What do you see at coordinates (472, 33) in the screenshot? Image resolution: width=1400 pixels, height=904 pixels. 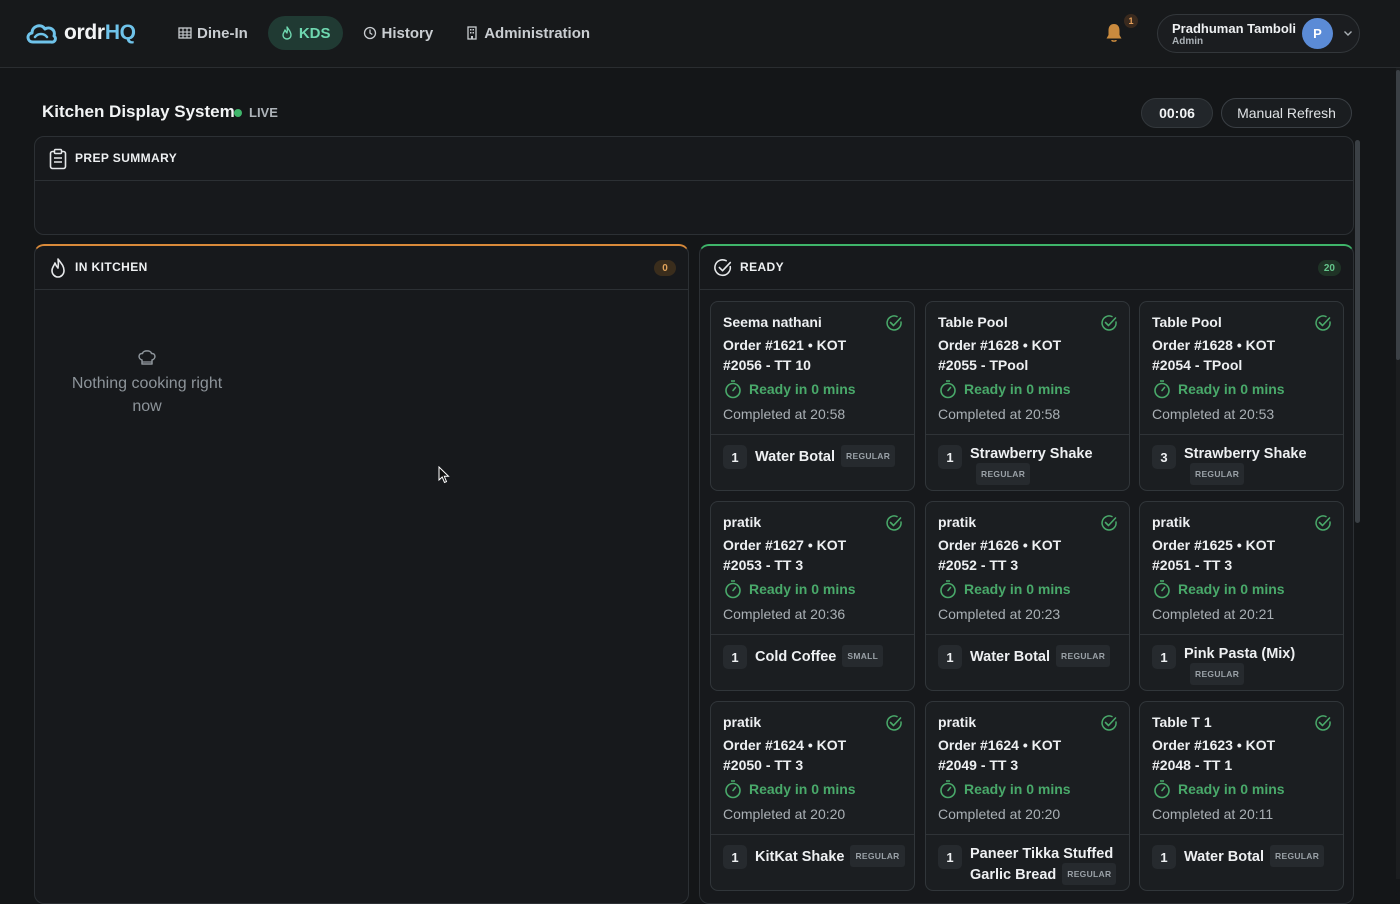 I see `building-icon` at bounding box center [472, 33].